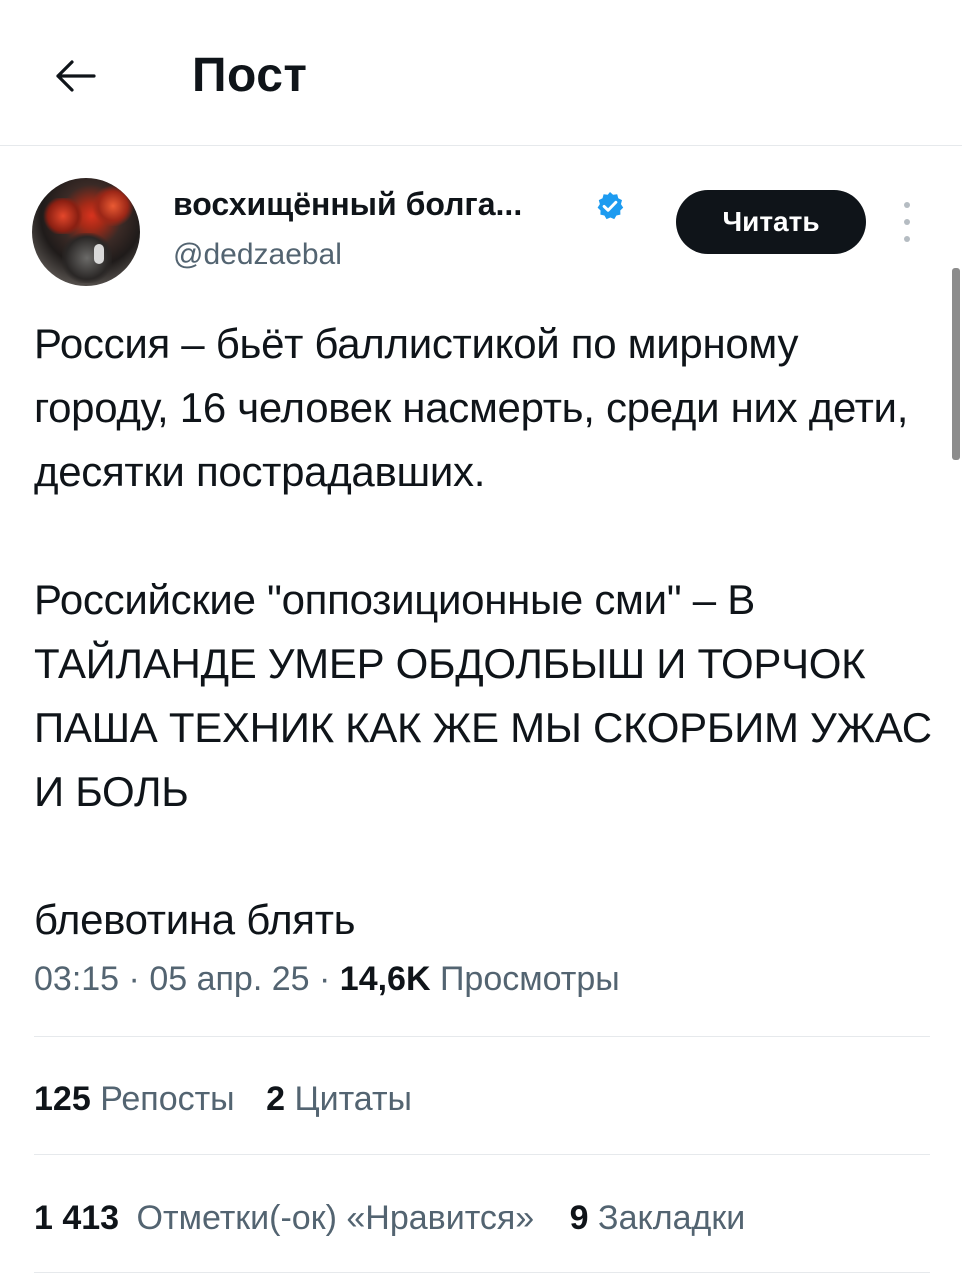 This screenshot has width=962, height=1280. Describe the element at coordinates (250, 75) in the screenshot. I see `page-title: Пост` at that location.